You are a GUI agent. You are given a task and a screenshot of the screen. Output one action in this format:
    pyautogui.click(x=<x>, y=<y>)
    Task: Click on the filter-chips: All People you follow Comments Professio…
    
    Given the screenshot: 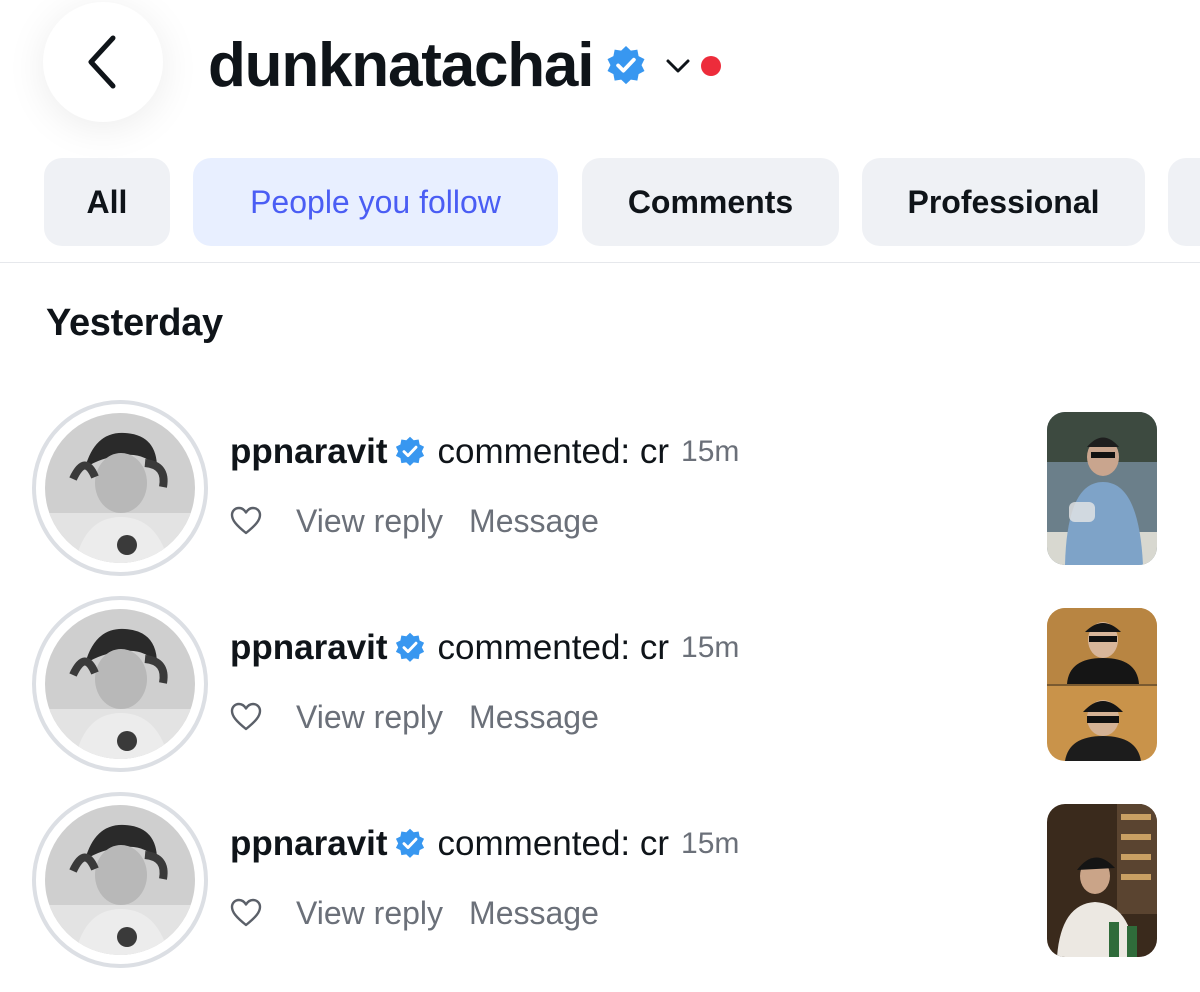 What is the action you would take?
    pyautogui.click(x=600, y=202)
    